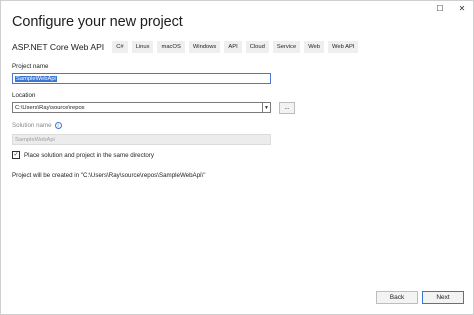 This screenshot has width=474, height=315. Describe the element at coordinates (204, 47) in the screenshot. I see `tag-windows: Windows` at that location.